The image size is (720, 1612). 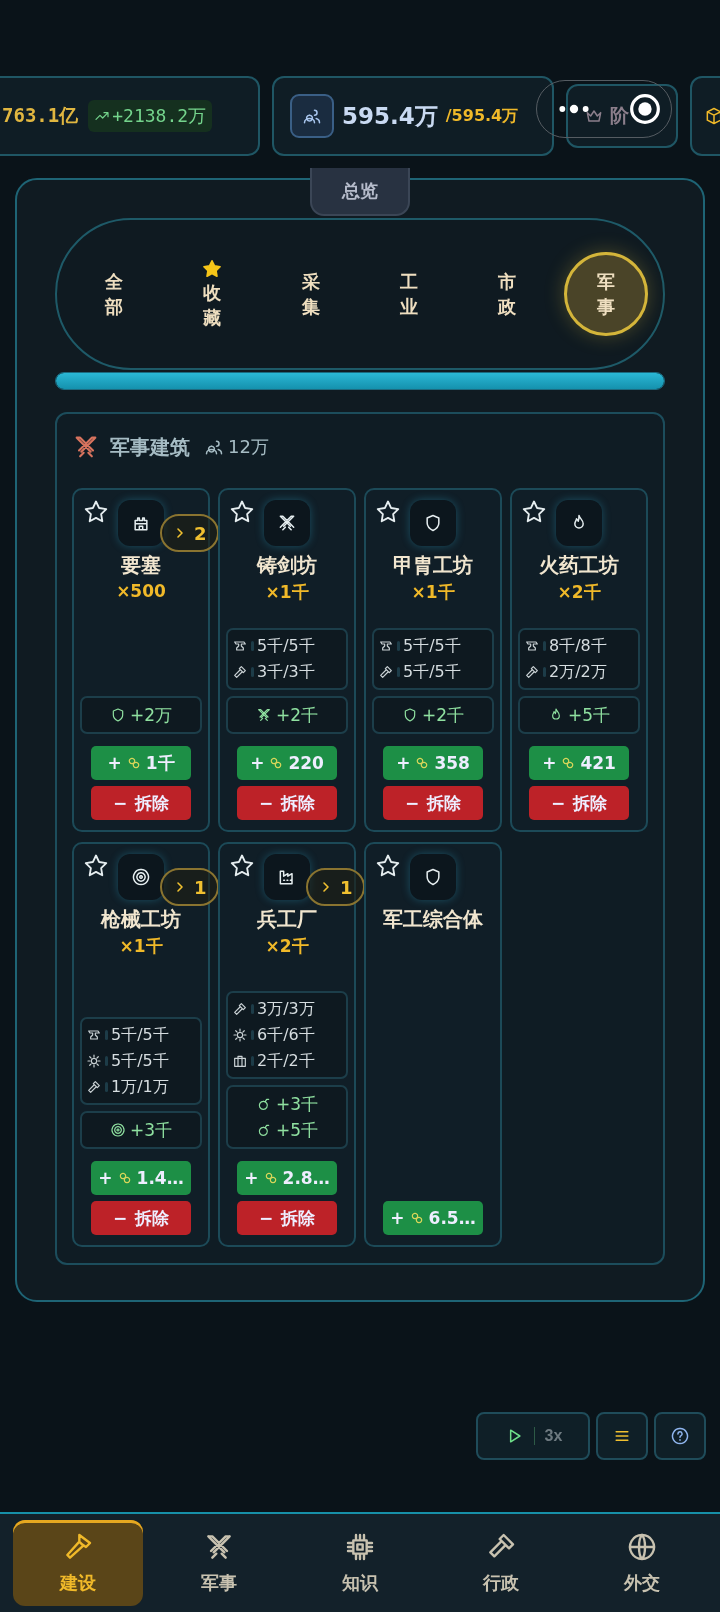 What do you see at coordinates (574, 109) in the screenshot?
I see `more-icon` at bounding box center [574, 109].